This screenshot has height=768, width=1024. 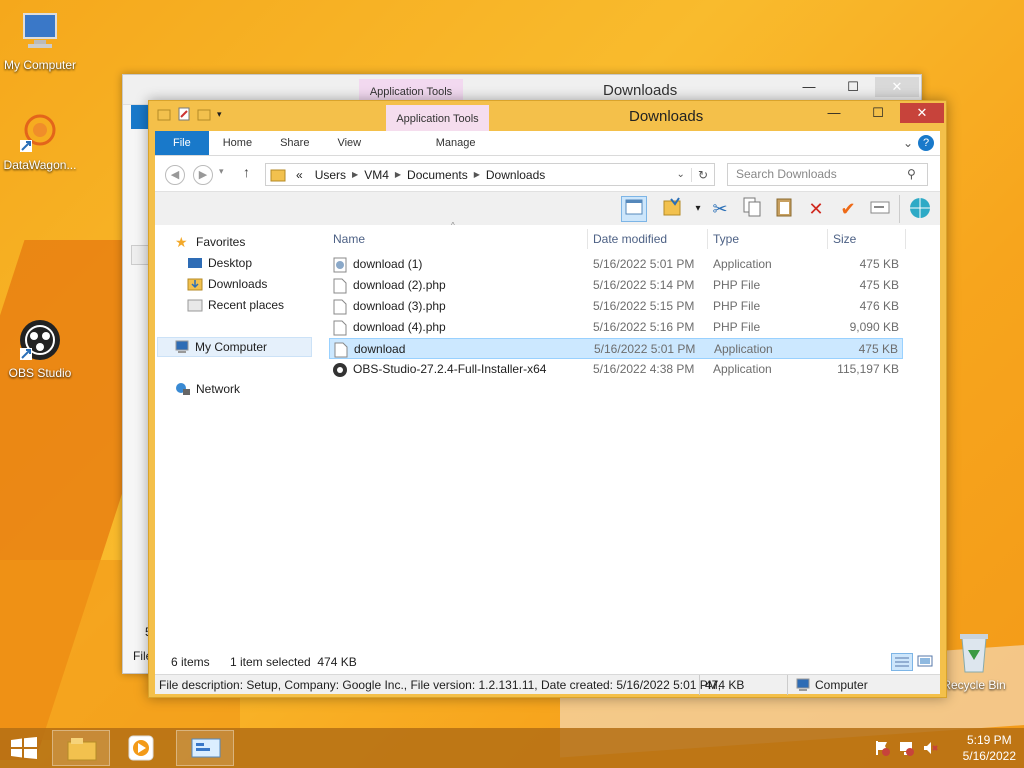 What do you see at coordinates (784, 209) in the screenshot?
I see `paste-icon` at bounding box center [784, 209].